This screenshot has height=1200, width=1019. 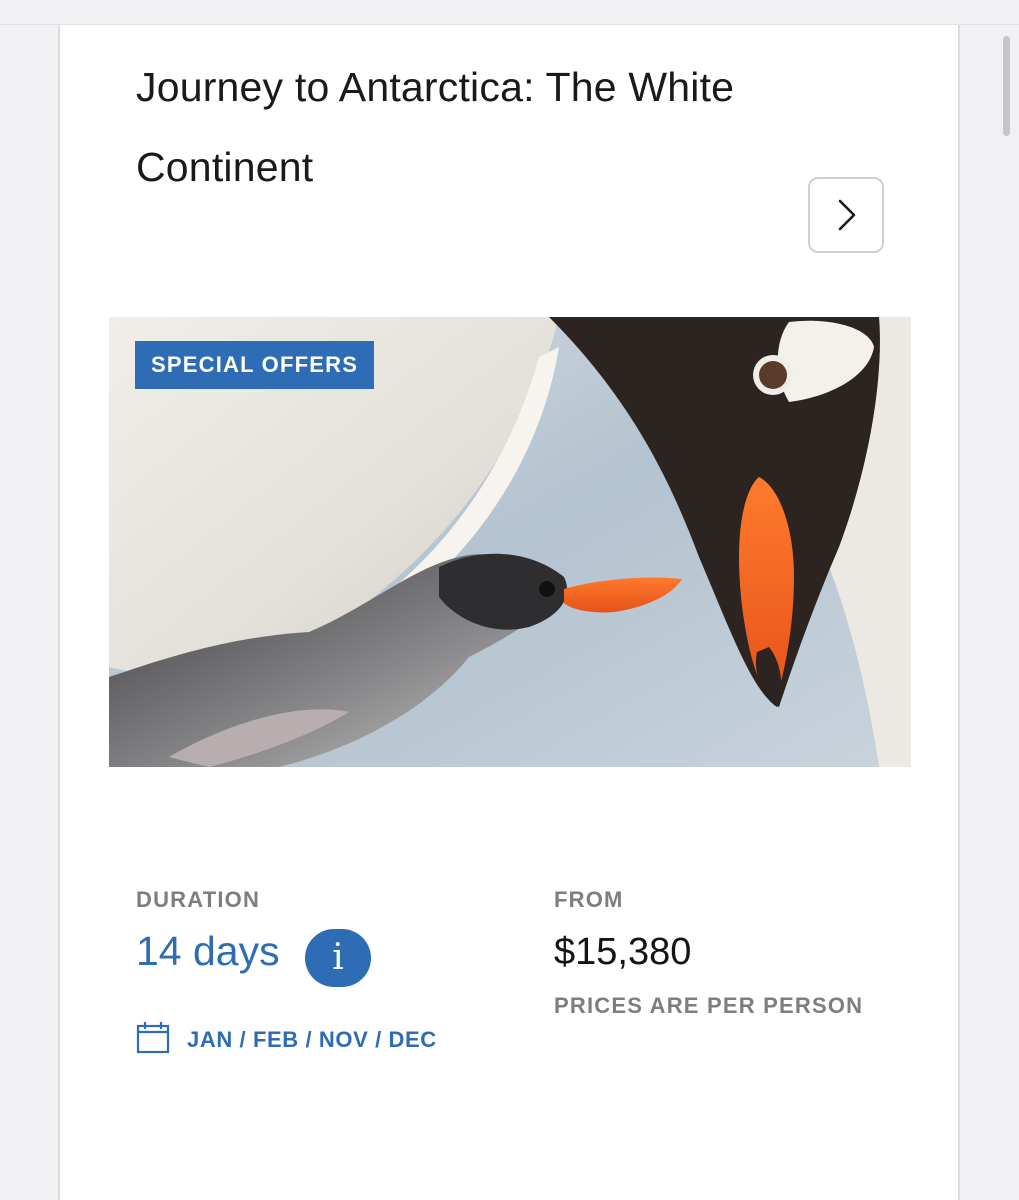 I want to click on chevron-right-icon, so click(x=847, y=215).